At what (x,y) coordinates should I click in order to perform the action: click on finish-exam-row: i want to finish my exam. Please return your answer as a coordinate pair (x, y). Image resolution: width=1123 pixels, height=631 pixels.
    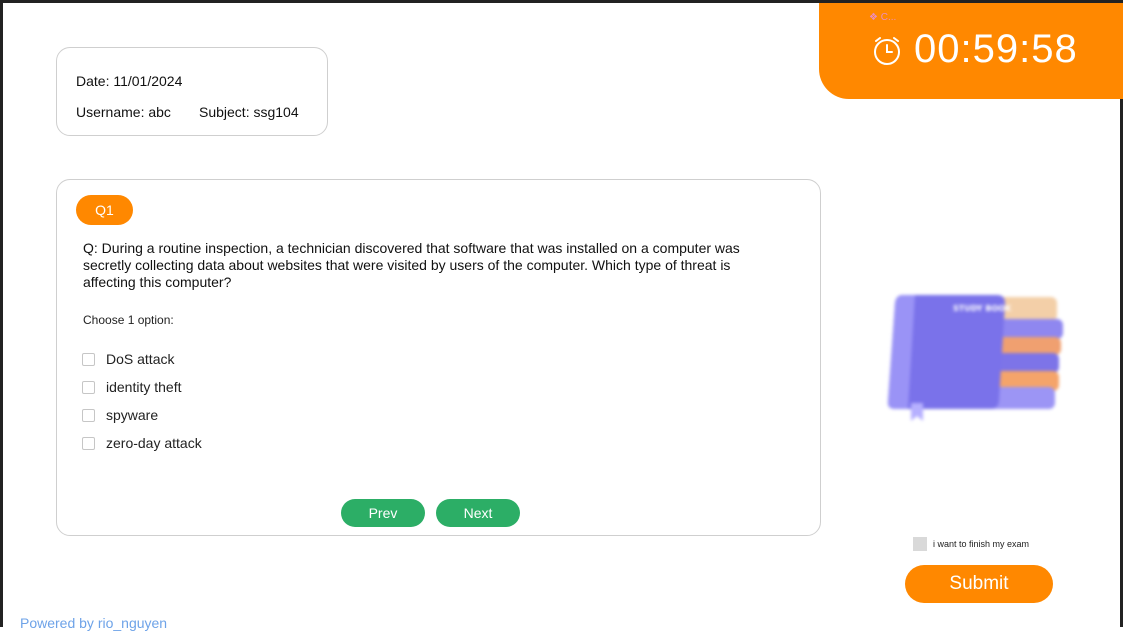
    Looking at the image, I should click on (971, 544).